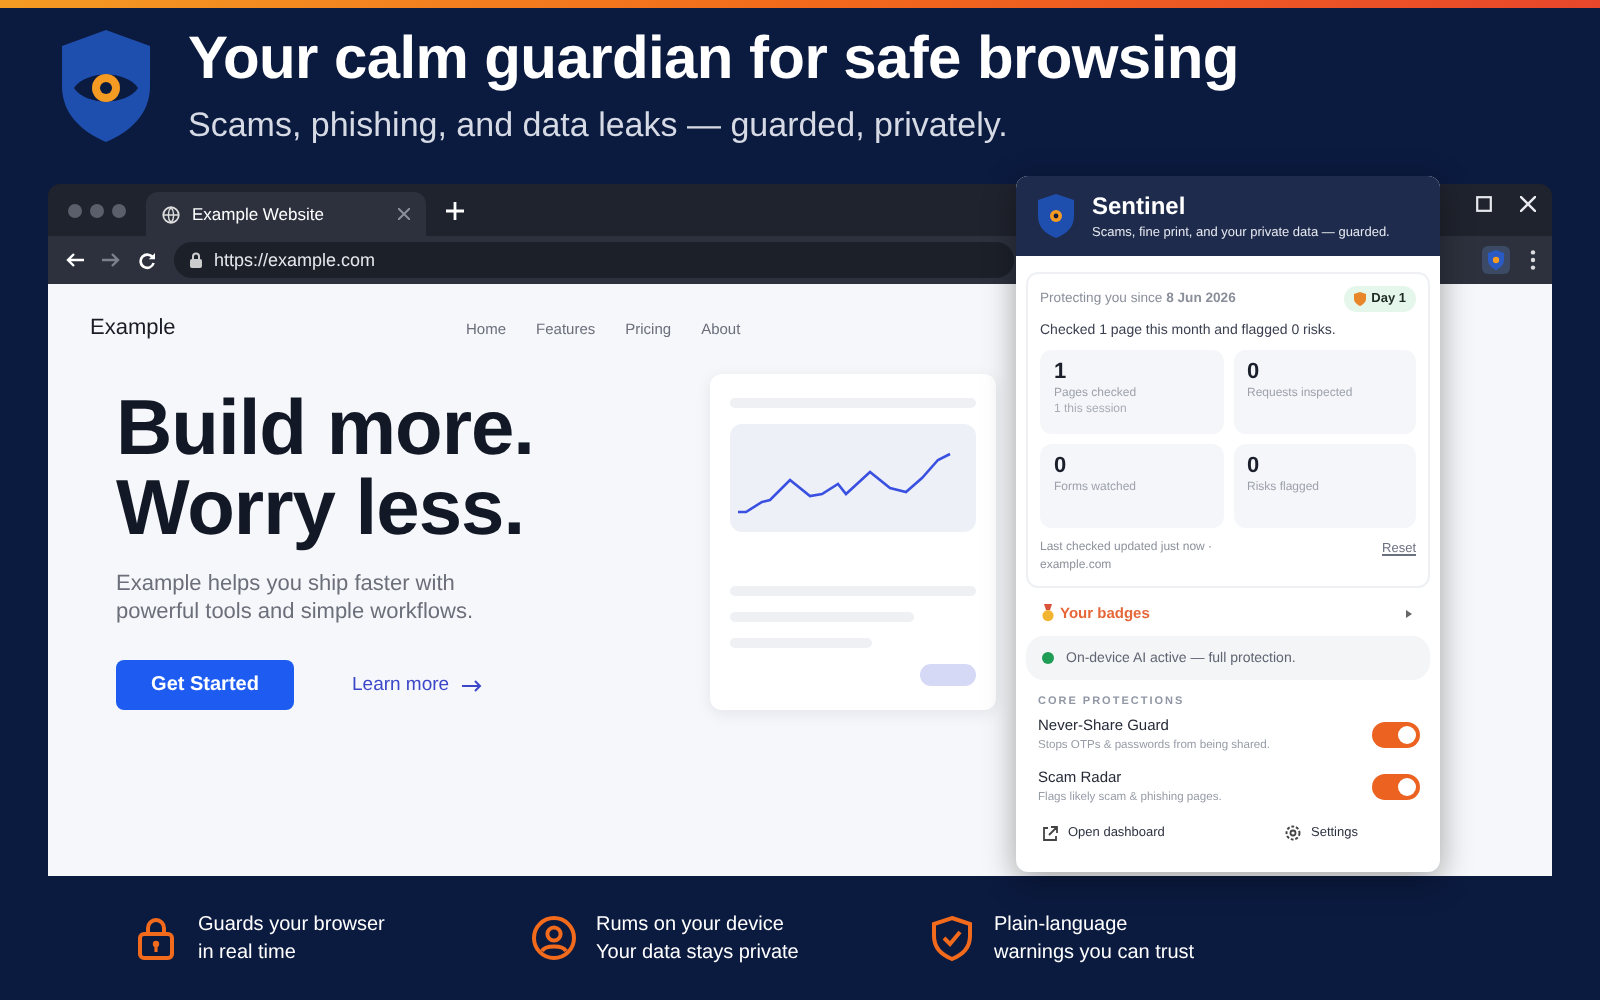 This screenshot has height=1000, width=1600. I want to click on popup-title: Sentinel, so click(1140, 206).